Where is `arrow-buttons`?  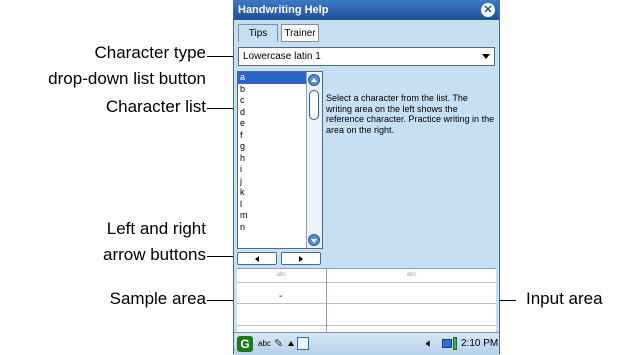 arrow-buttons is located at coordinates (280, 259).